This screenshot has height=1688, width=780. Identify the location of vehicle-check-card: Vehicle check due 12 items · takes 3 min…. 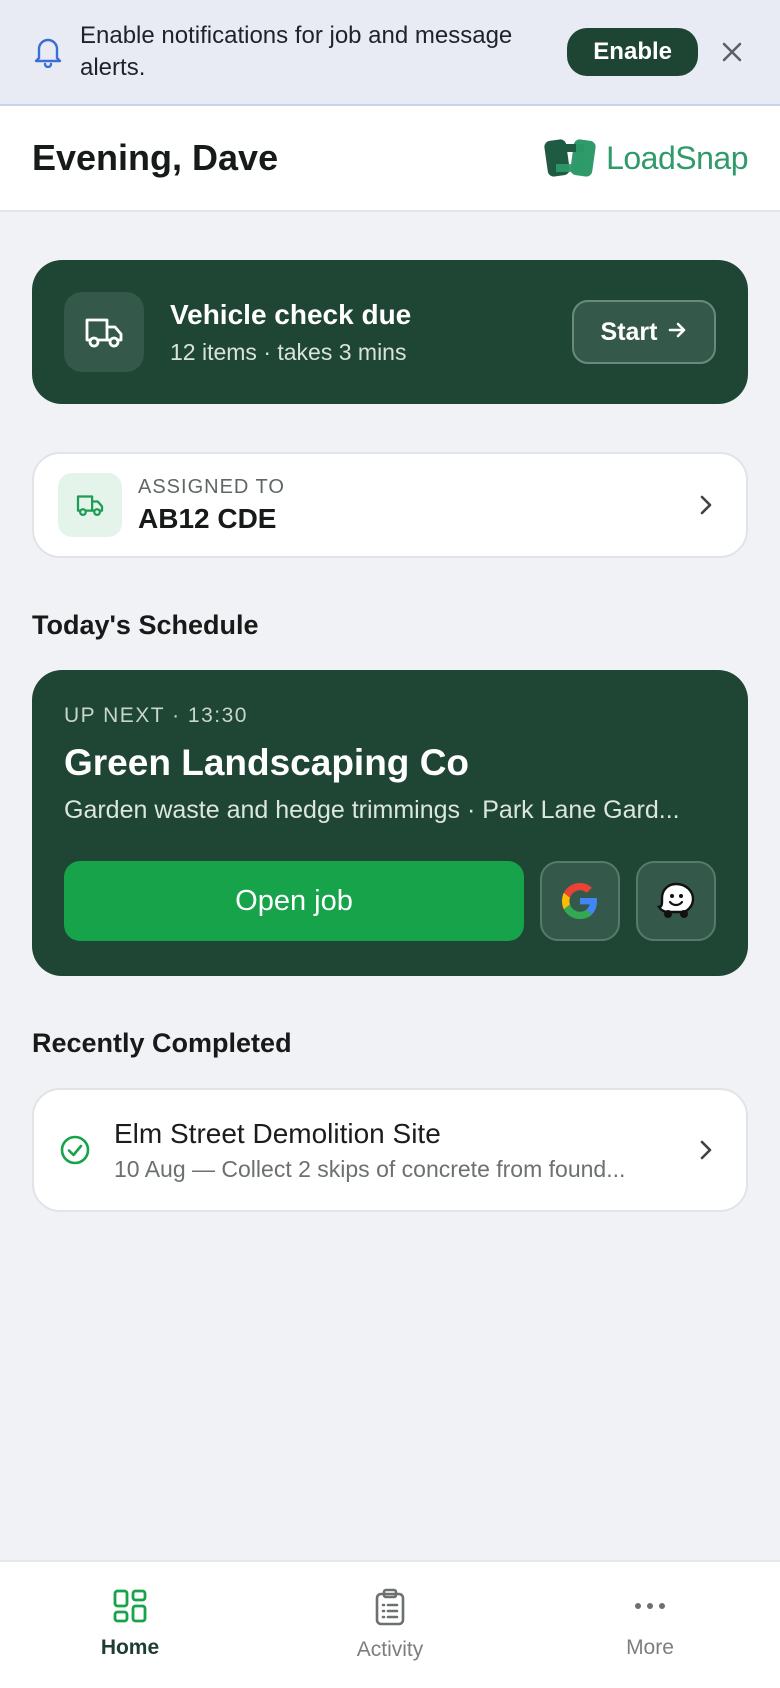
(390, 332).